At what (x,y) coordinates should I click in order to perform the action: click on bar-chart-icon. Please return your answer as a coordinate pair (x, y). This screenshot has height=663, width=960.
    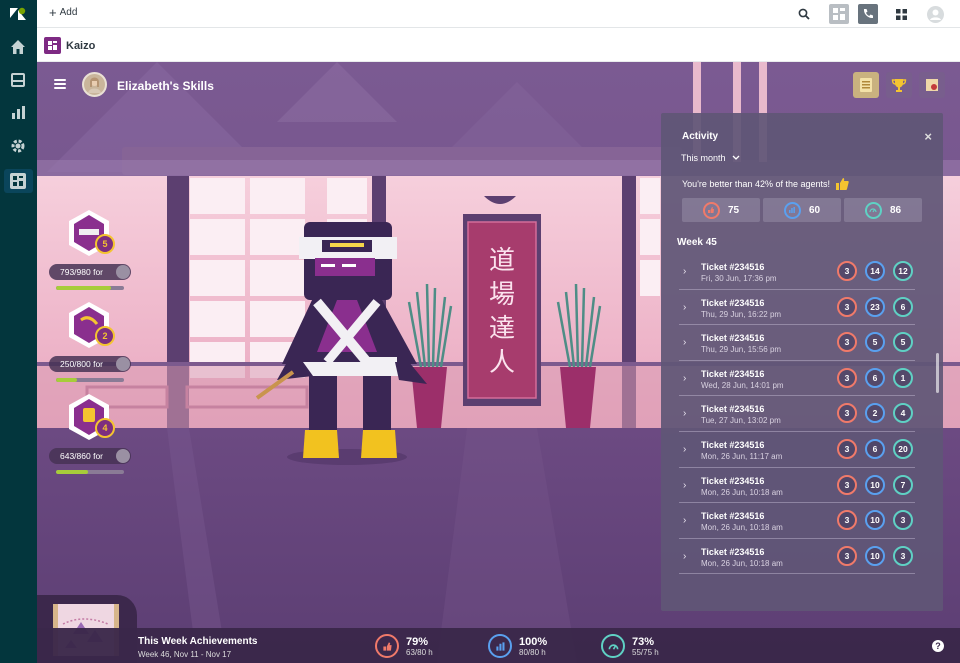
    Looking at the image, I should click on (792, 210).